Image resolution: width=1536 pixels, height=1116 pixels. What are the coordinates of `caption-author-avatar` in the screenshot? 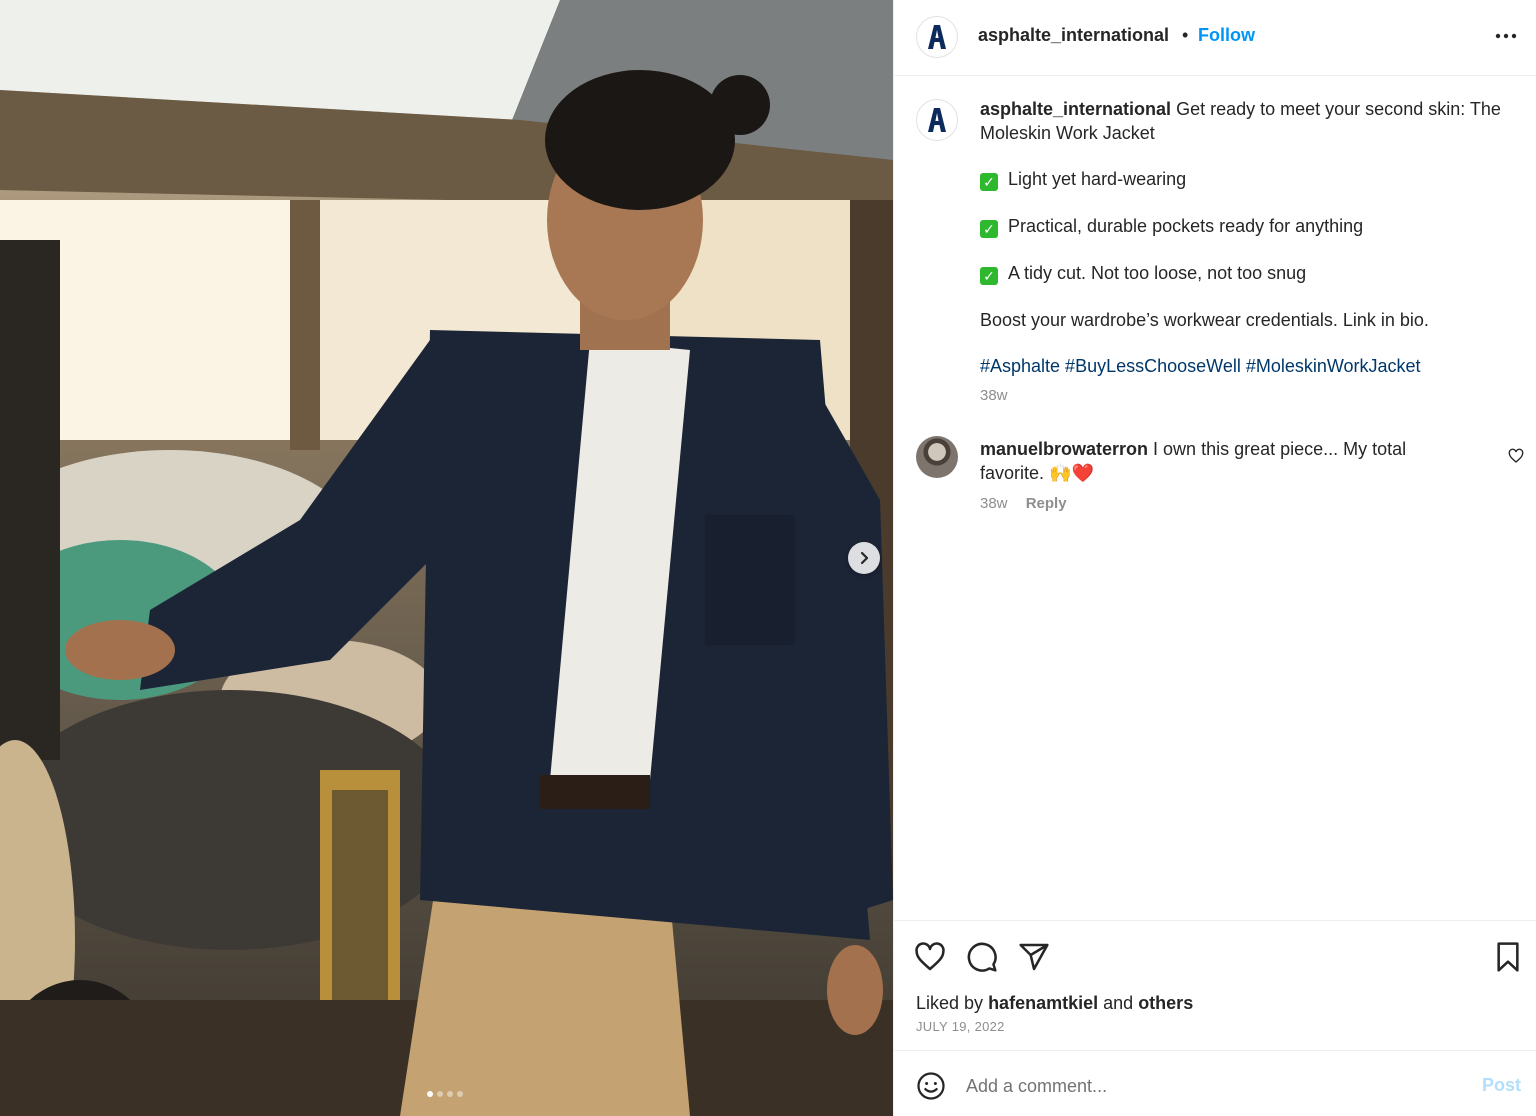 It's located at (937, 120).